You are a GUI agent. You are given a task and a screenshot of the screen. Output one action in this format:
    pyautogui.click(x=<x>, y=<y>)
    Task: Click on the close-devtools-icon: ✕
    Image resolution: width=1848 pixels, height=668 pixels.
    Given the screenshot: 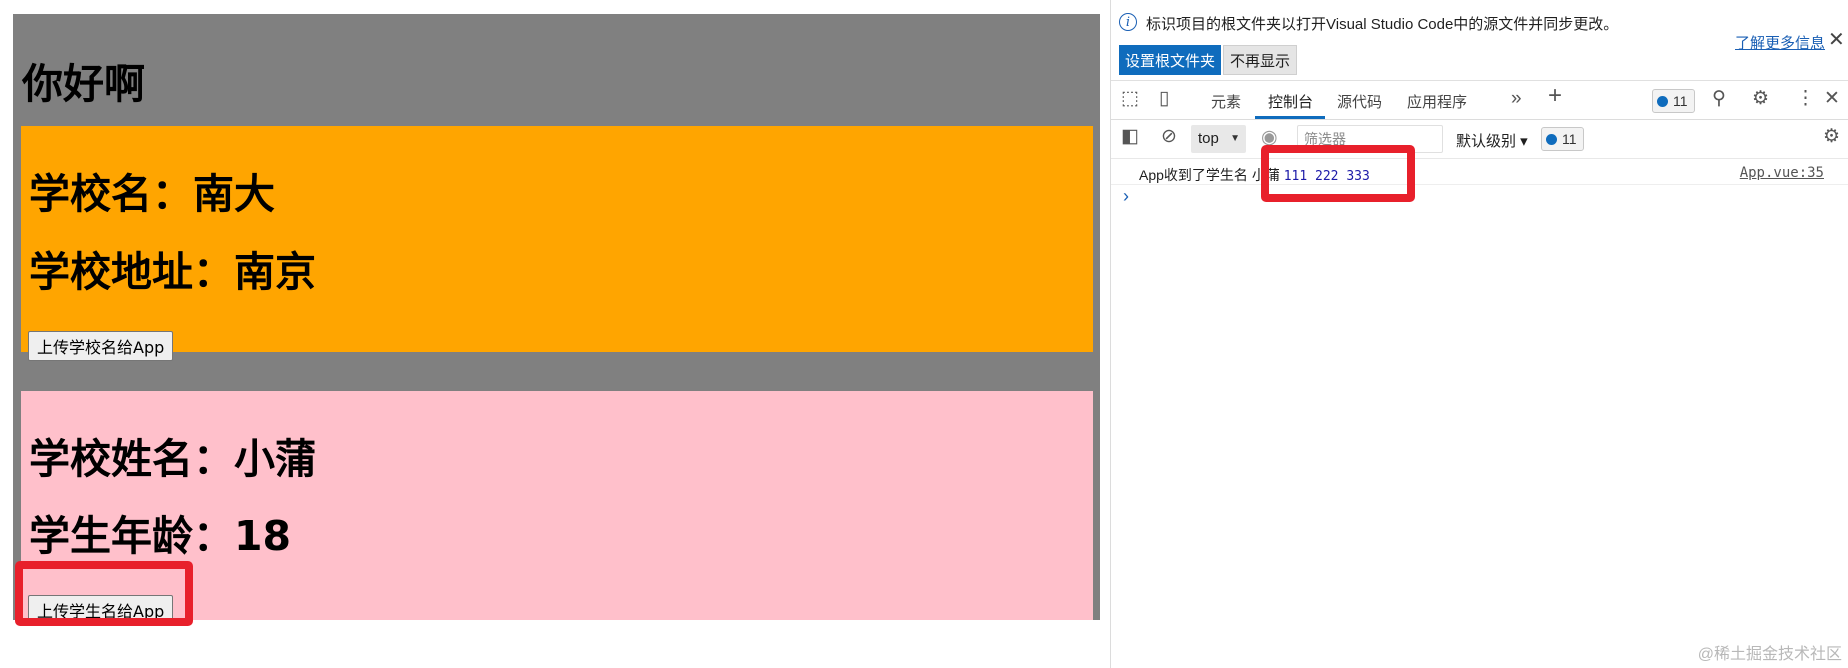 What is the action you would take?
    pyautogui.click(x=1832, y=99)
    